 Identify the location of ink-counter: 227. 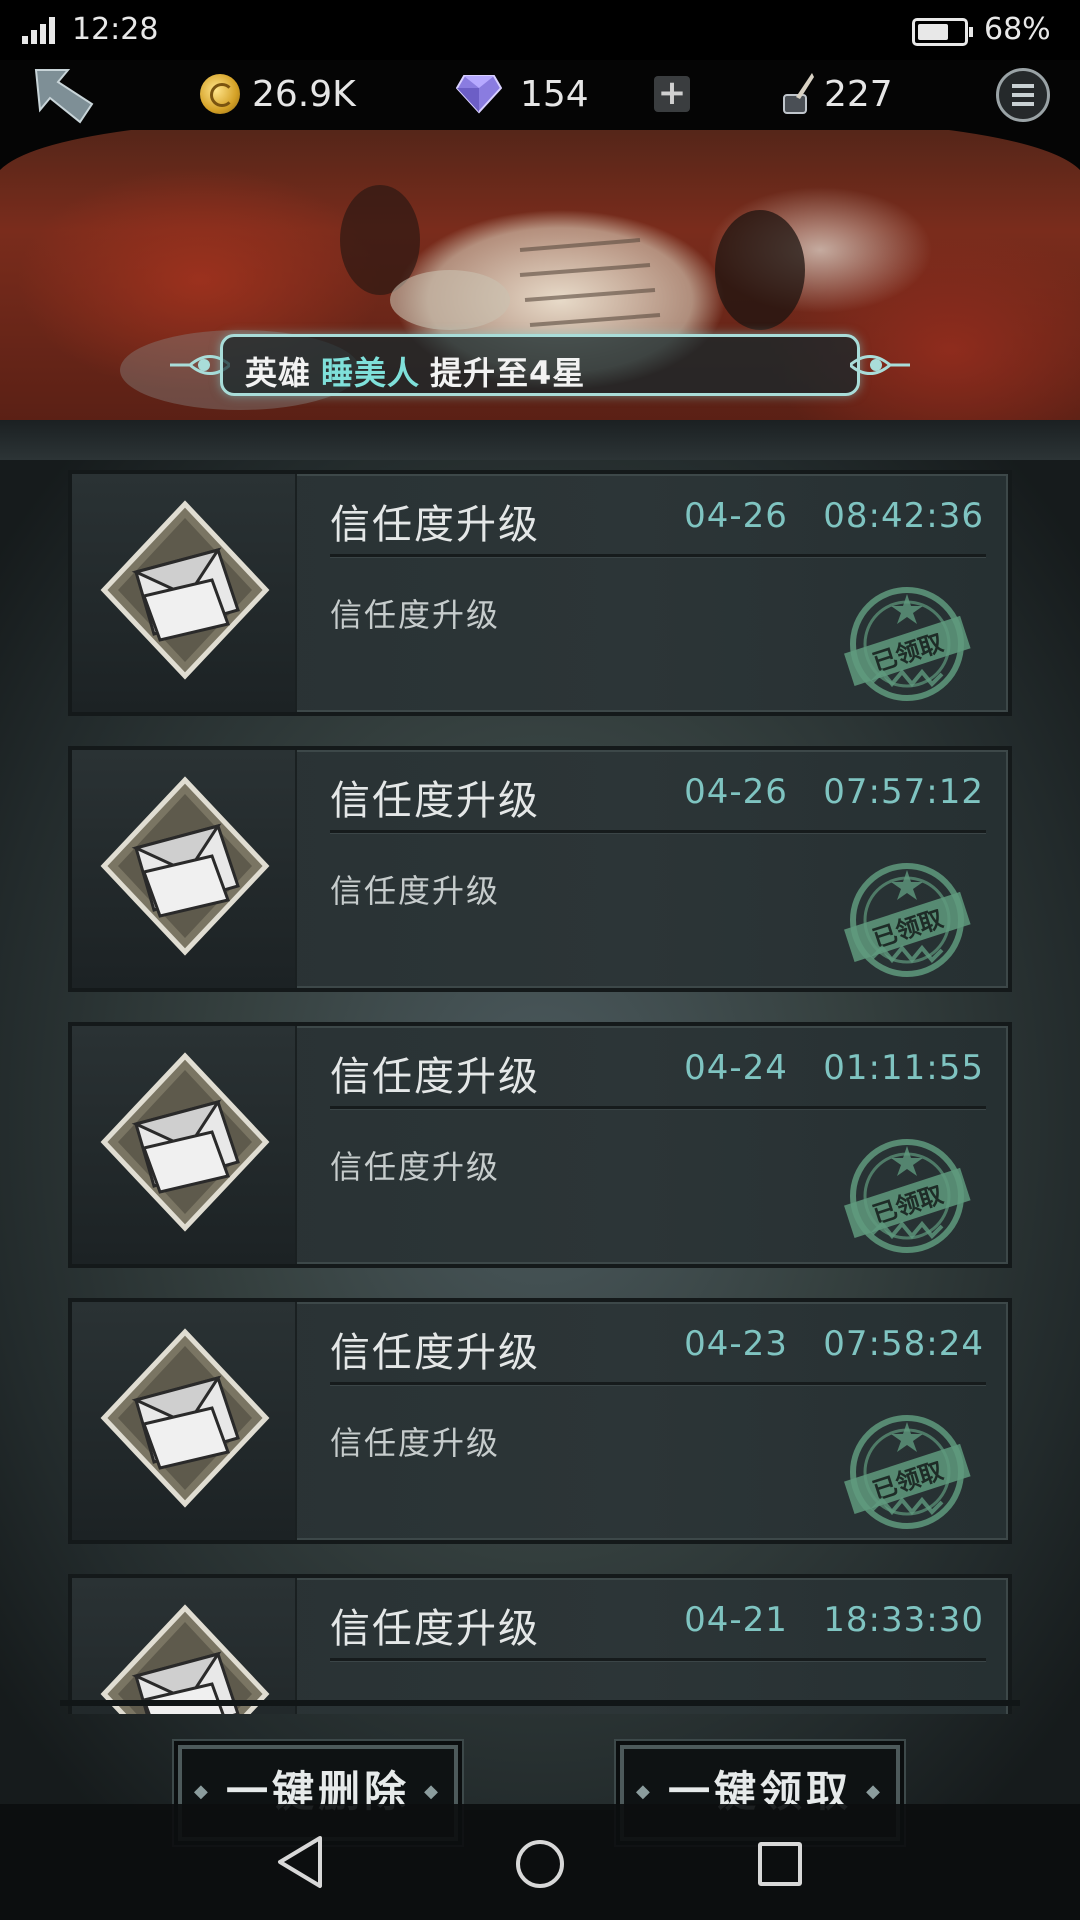
(836, 94).